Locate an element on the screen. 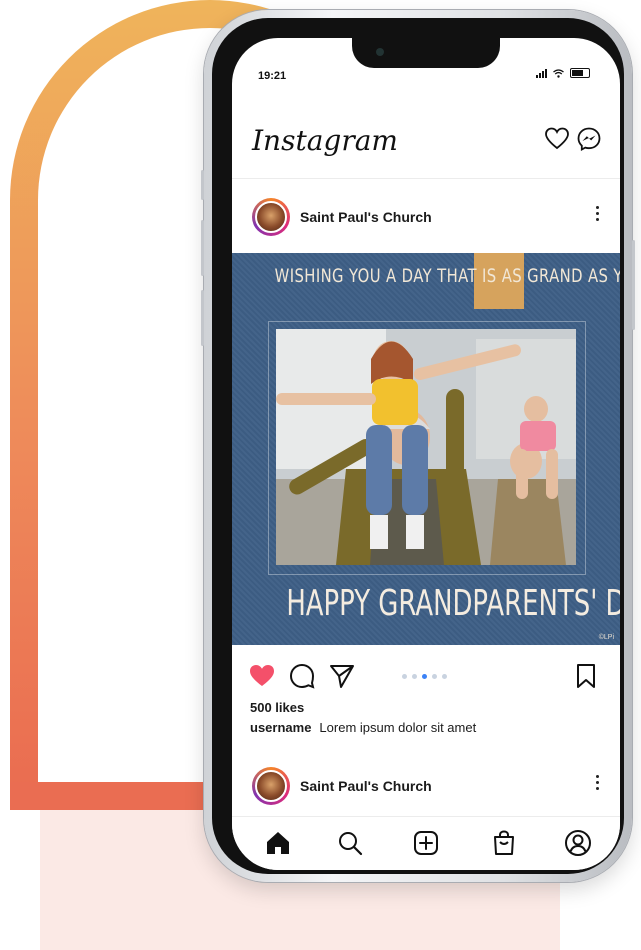 This screenshot has width=641, height=950. phone-mute-switch is located at coordinates (202, 185).